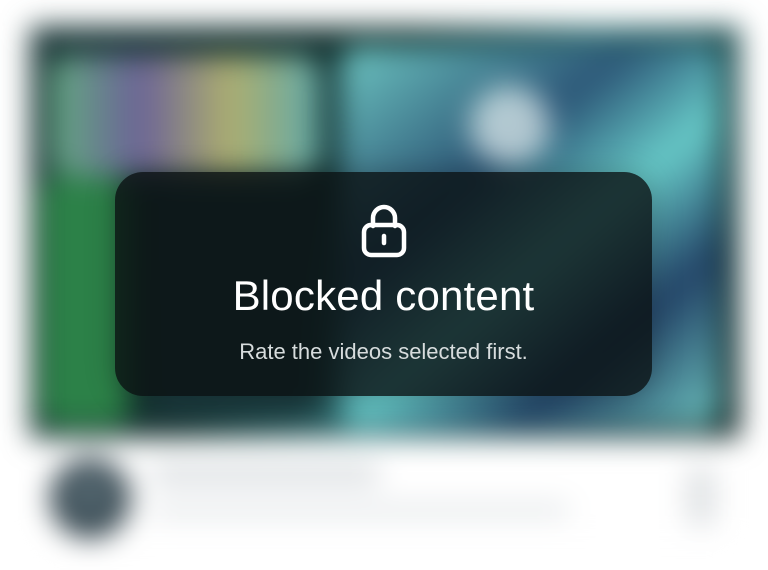 Image resolution: width=768 pixels, height=570 pixels. What do you see at coordinates (90, 498) in the screenshot?
I see `avatar` at bounding box center [90, 498].